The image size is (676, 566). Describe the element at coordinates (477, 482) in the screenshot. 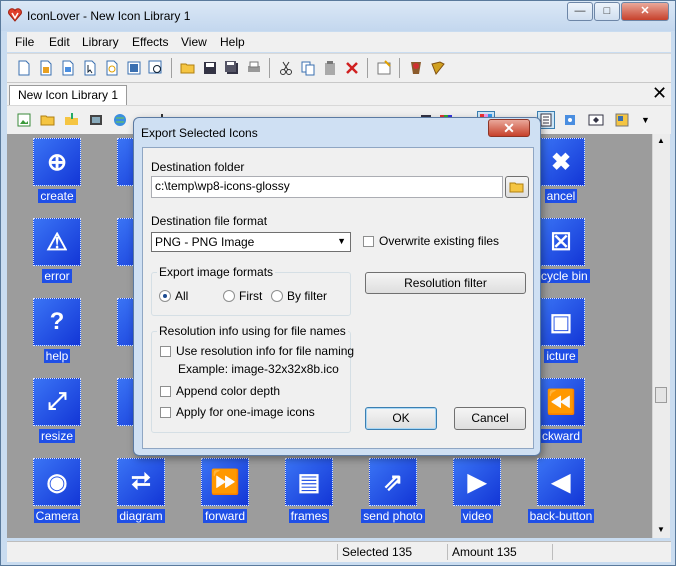

I see `icon-thumbnail: ▶` at that location.